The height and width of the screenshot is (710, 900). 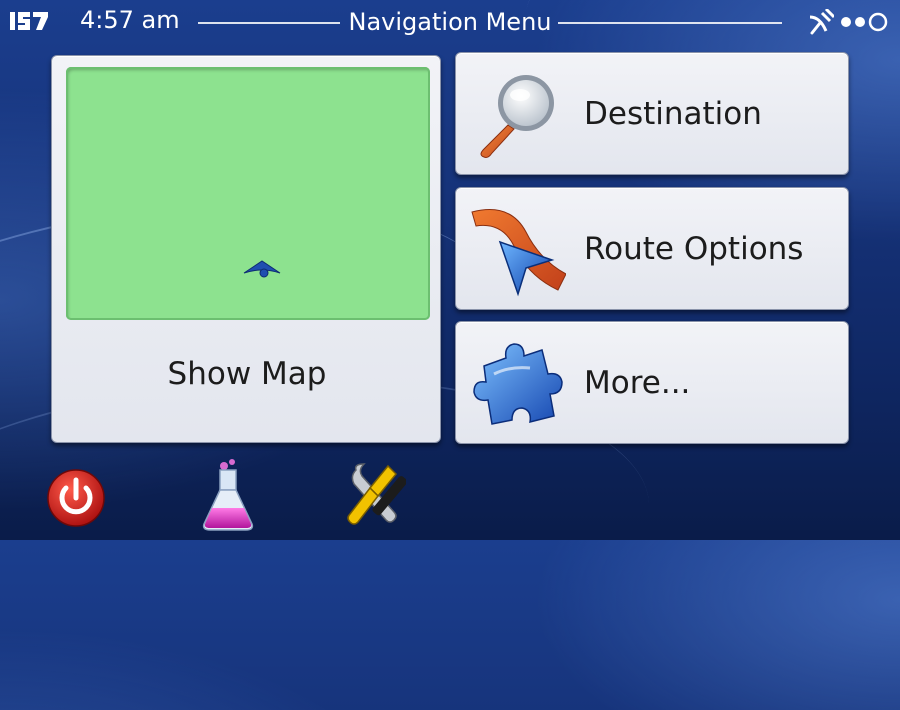 I want to click on show-map-label: Show Map, so click(x=247, y=374).